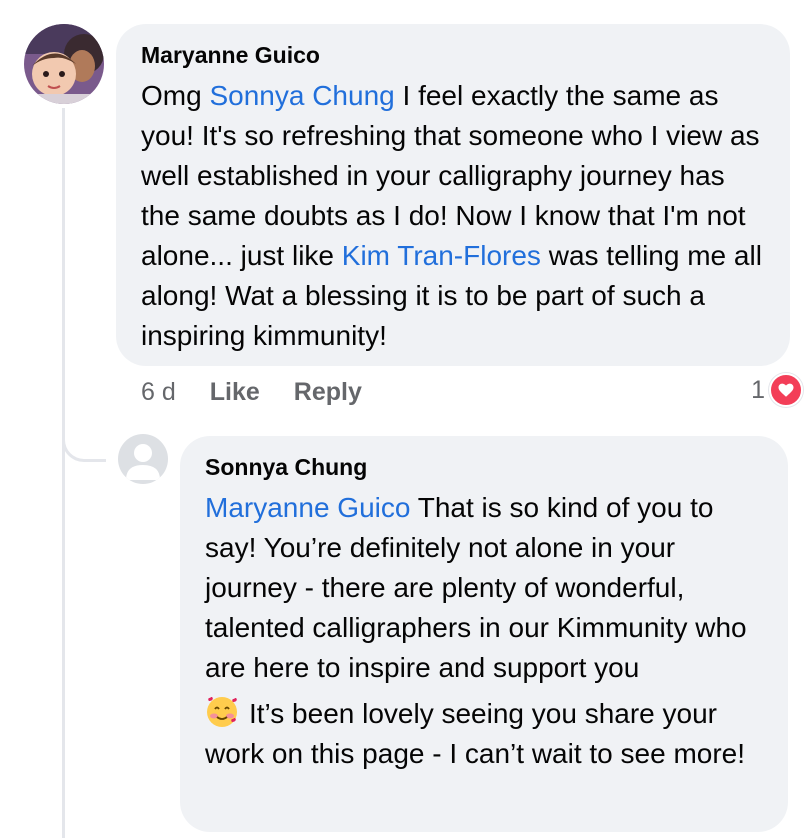 The height and width of the screenshot is (838, 807). What do you see at coordinates (453, 55) in the screenshot?
I see `comment-author: Maryanne Guico` at bounding box center [453, 55].